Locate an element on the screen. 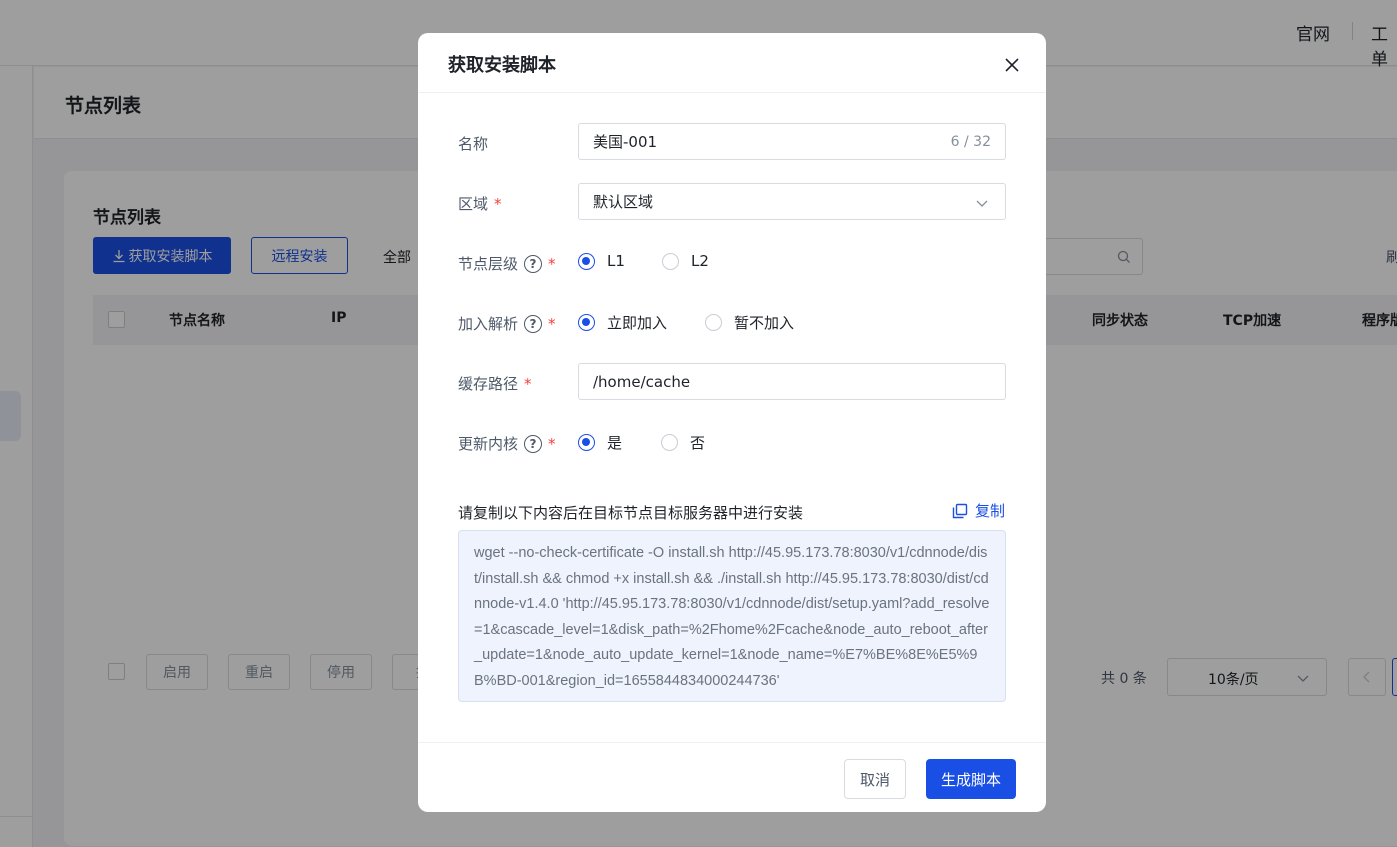 This screenshot has width=1397, height=847. name-field-row: 名称 美国-001 6 / 32 is located at coordinates (732, 142).